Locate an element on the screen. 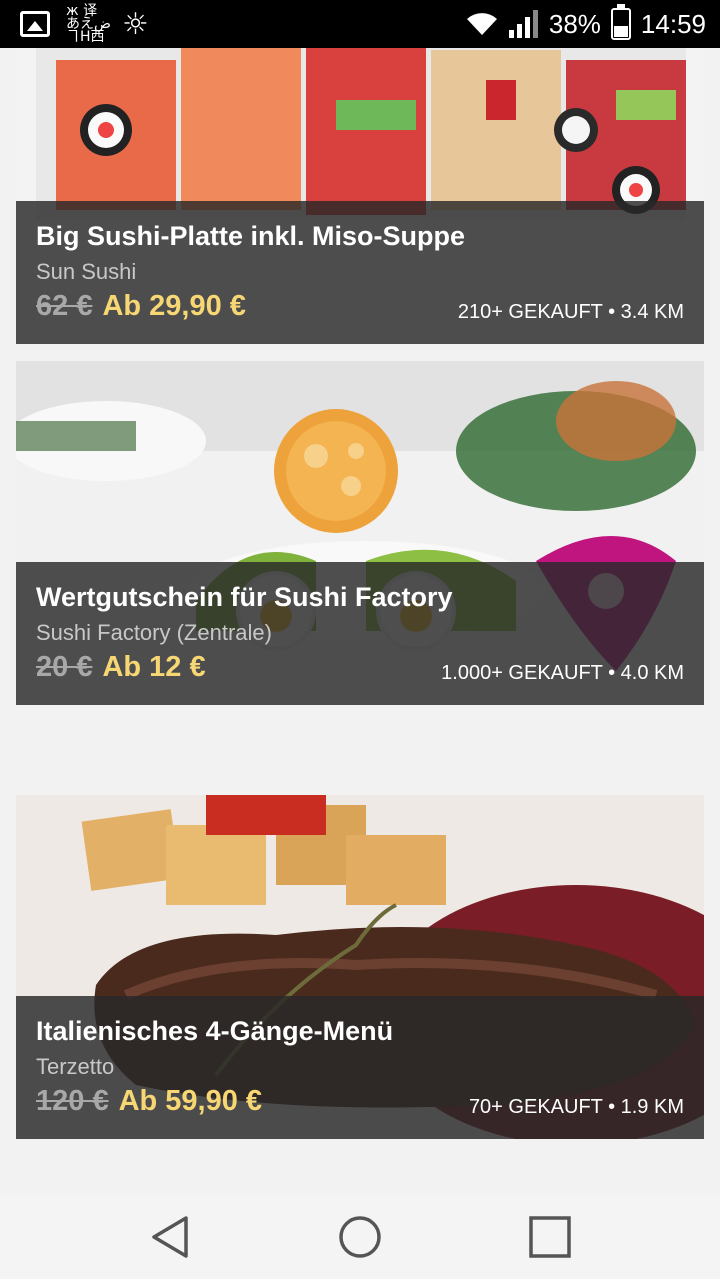  deal-merchant: Sun Sushi is located at coordinates (86, 271).